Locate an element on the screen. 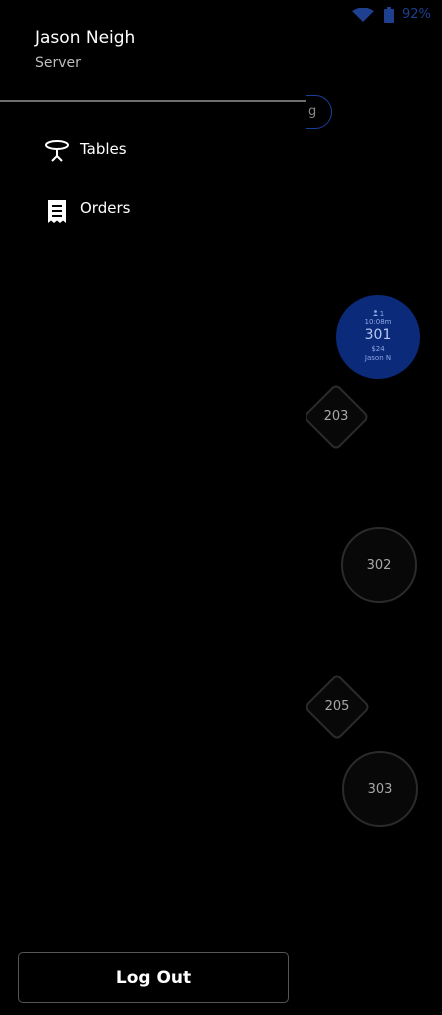 The image size is (442, 1015). logout-label: Log Out is located at coordinates (153, 977).